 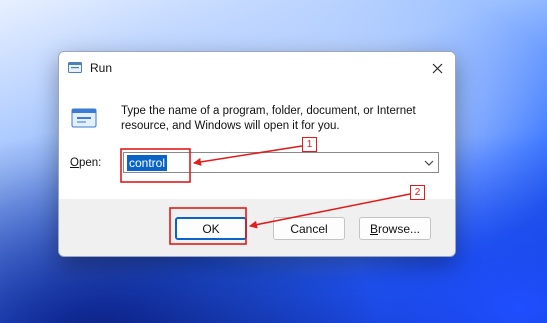 I want to click on open-label-rest: pen:, so click(x=90, y=163).